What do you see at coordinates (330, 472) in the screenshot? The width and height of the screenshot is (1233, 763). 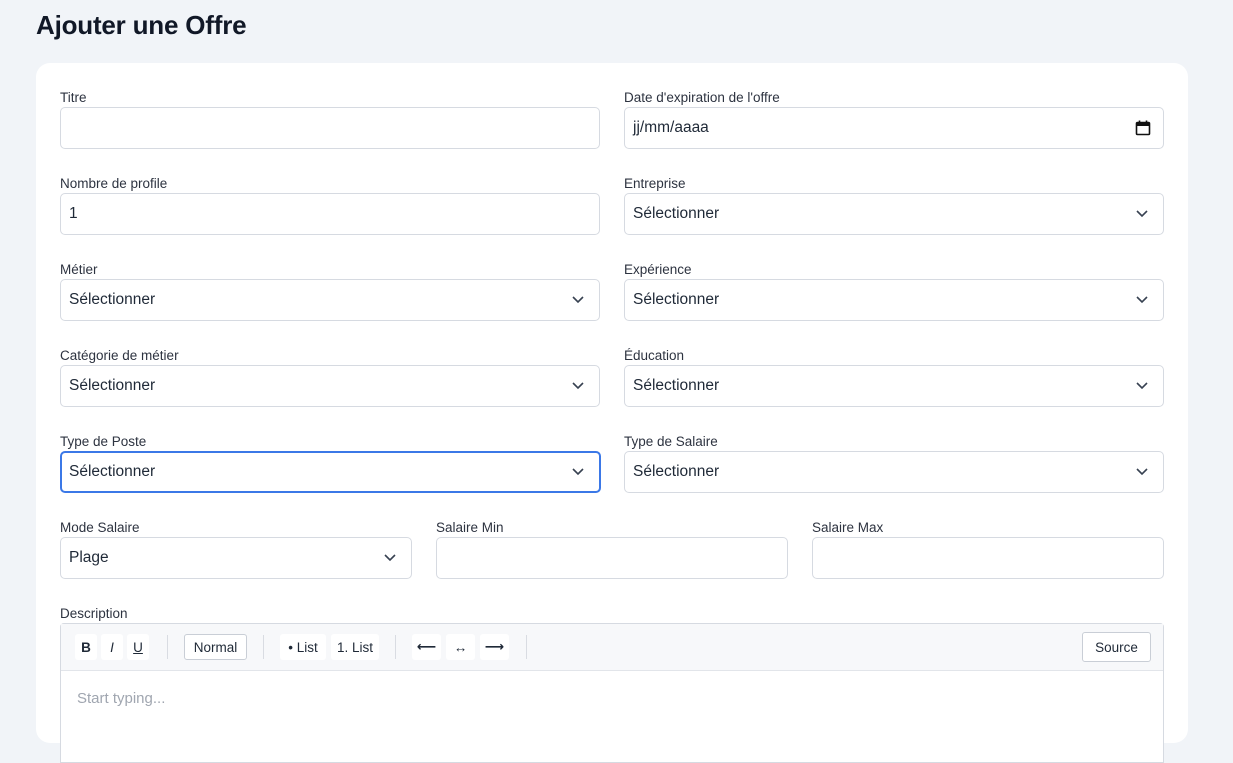 I see `type-poste-select: Sélectionner` at bounding box center [330, 472].